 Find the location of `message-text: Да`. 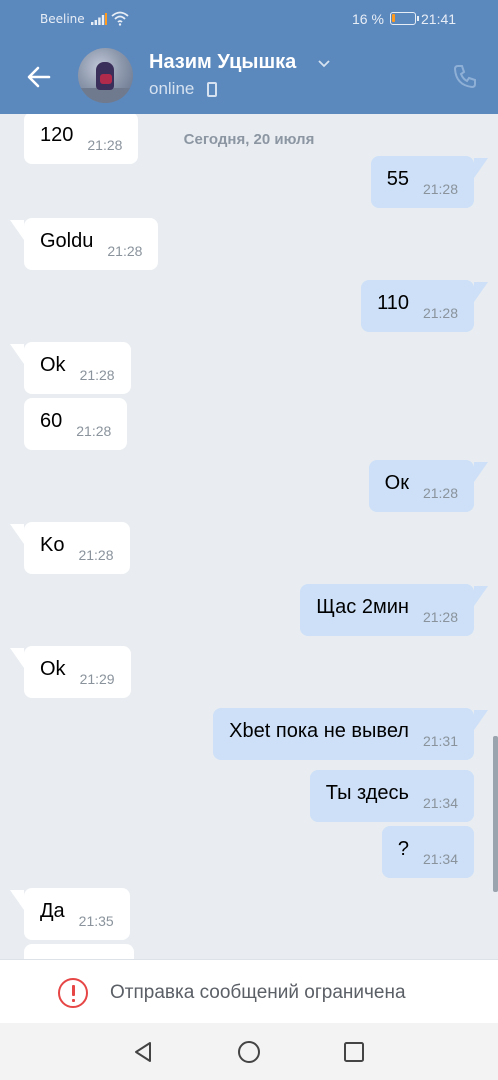

message-text: Да is located at coordinates (52, 910).